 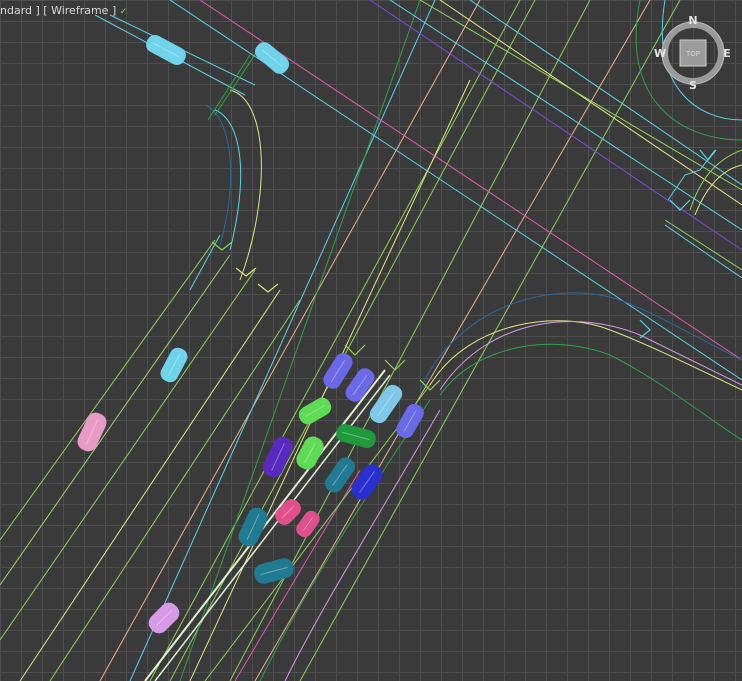 I want to click on compass-east: E, so click(x=727, y=53).